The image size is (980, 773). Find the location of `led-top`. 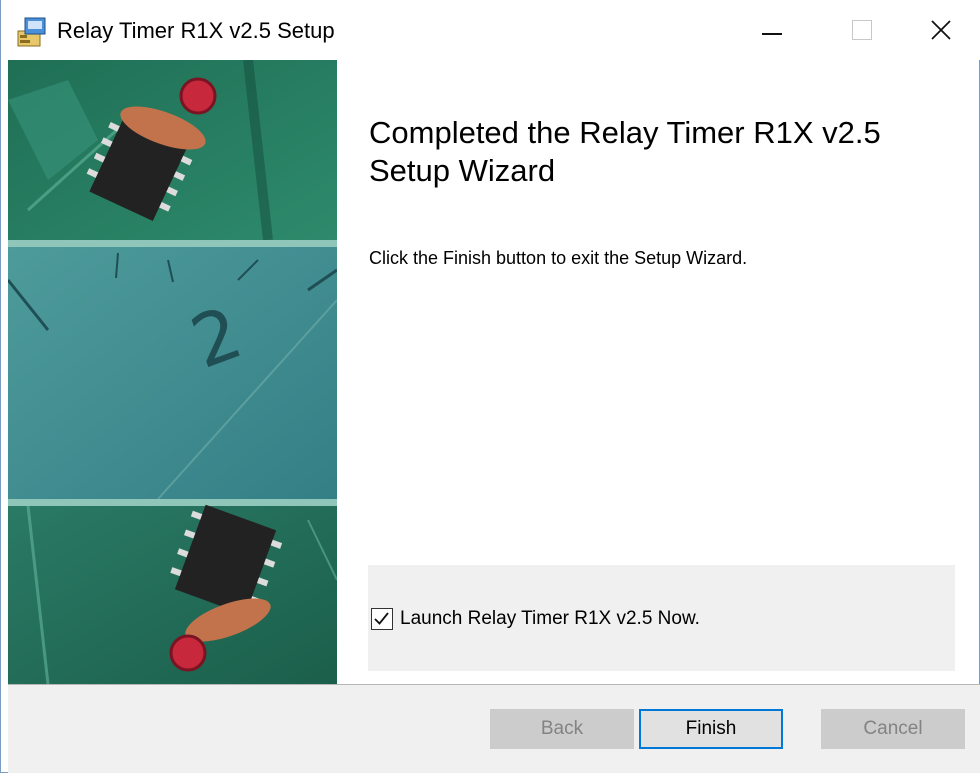

led-top is located at coordinates (198, 96).